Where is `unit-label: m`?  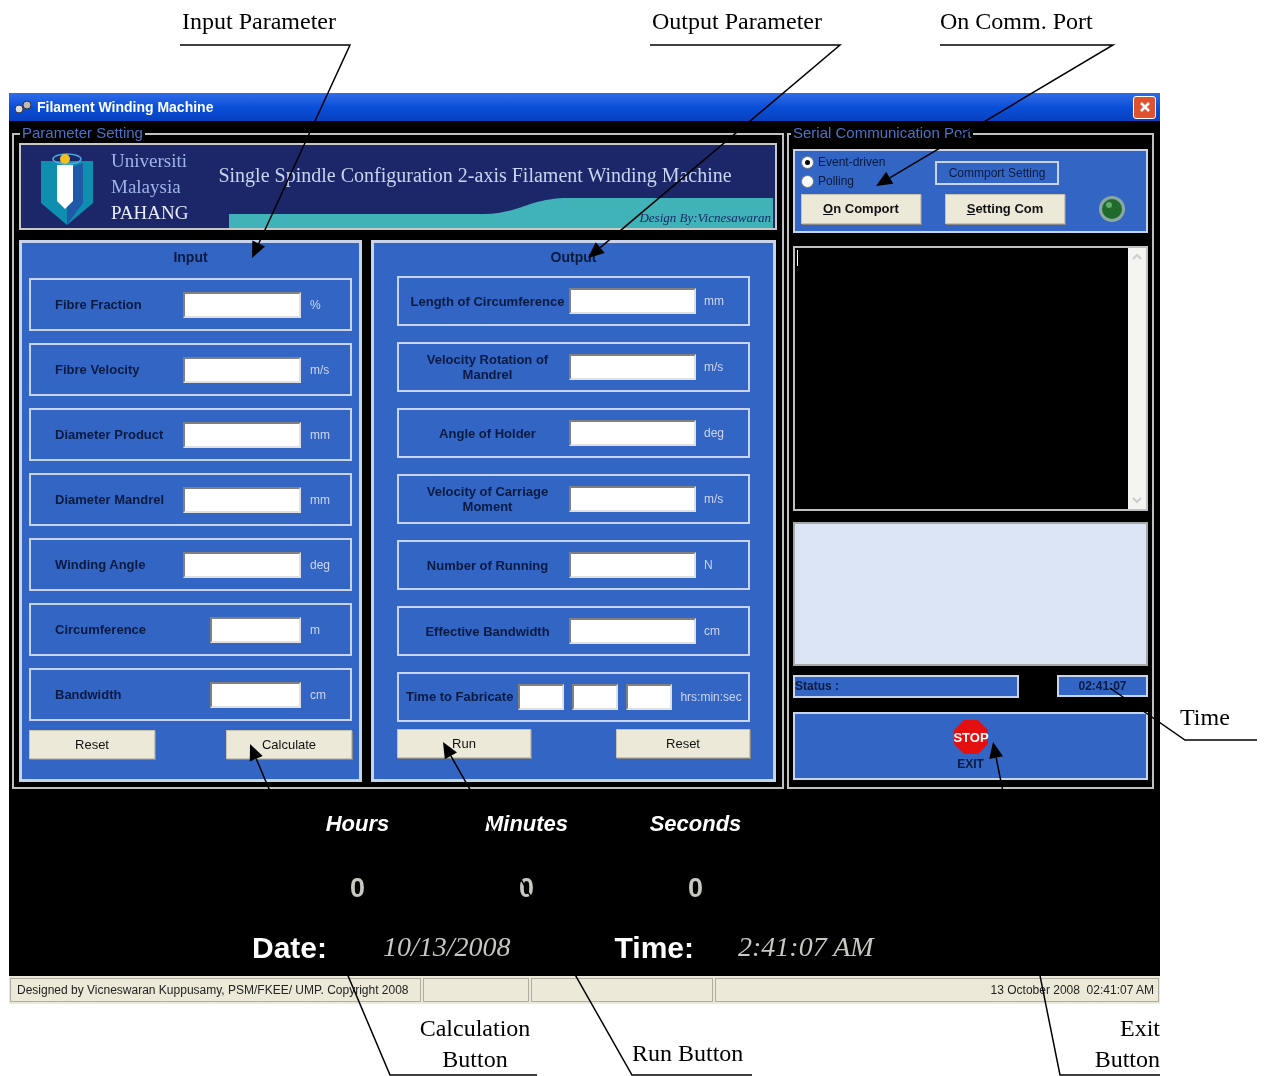
unit-label: m is located at coordinates (315, 630).